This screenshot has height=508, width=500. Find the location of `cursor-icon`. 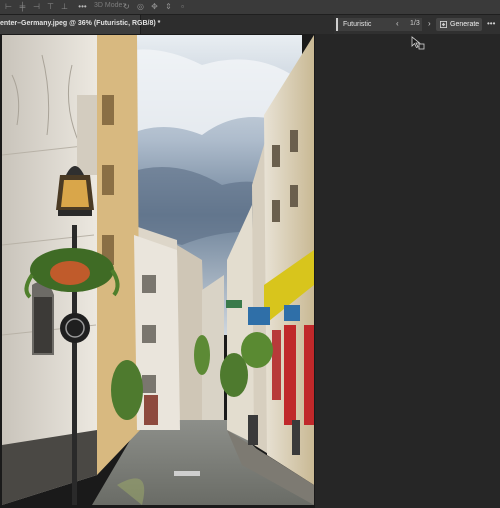

cursor-icon is located at coordinates (418, 43).